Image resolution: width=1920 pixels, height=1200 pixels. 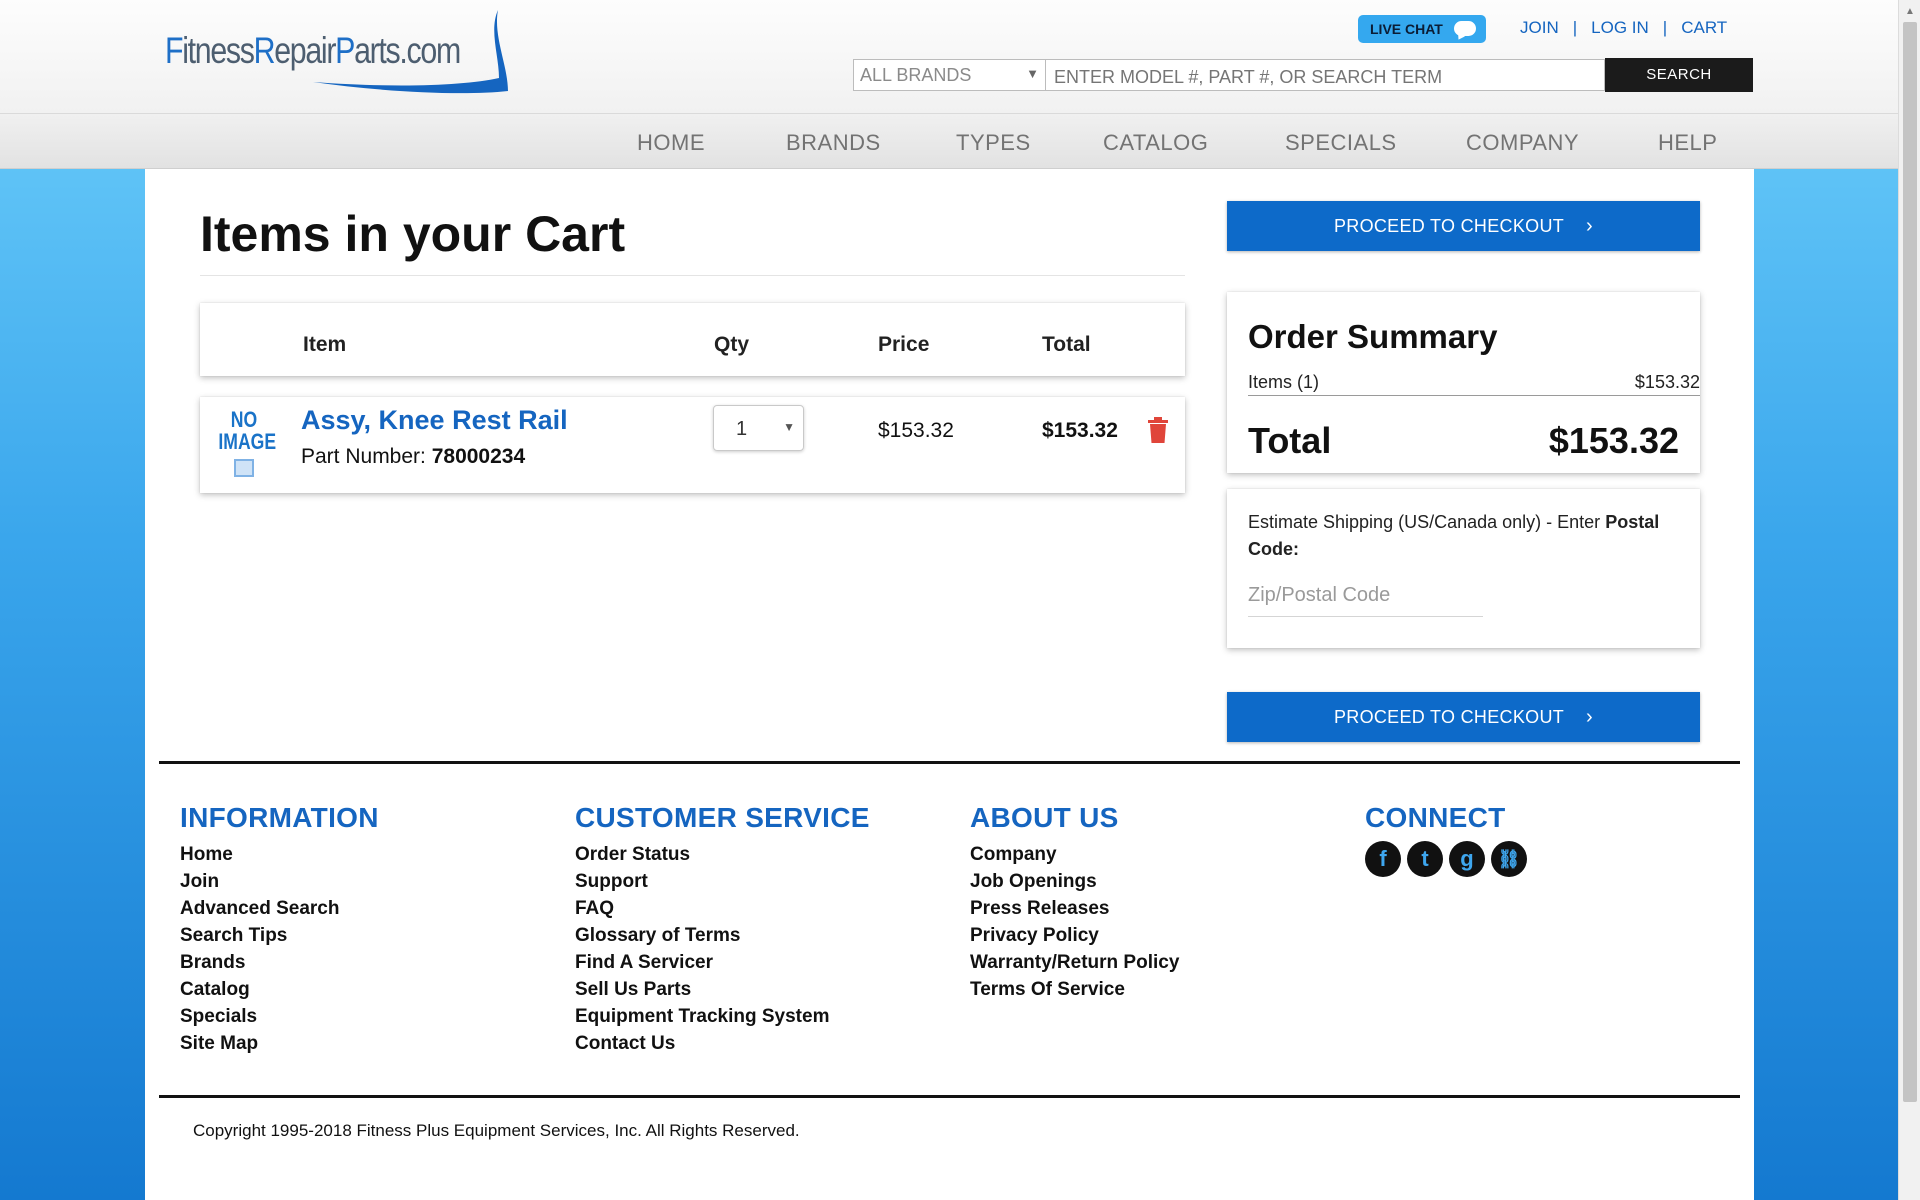 I want to click on social-links: f t g ⛓, so click(x=1446, y=859).